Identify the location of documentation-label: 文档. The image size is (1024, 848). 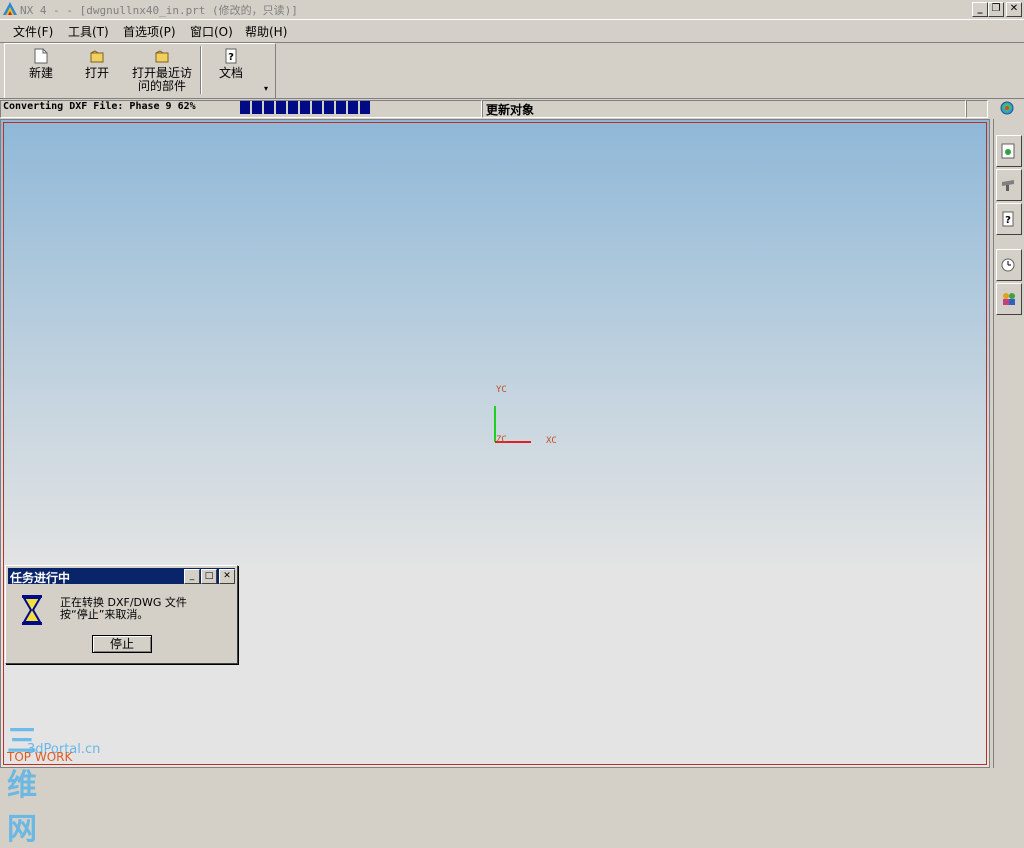
(230, 73).